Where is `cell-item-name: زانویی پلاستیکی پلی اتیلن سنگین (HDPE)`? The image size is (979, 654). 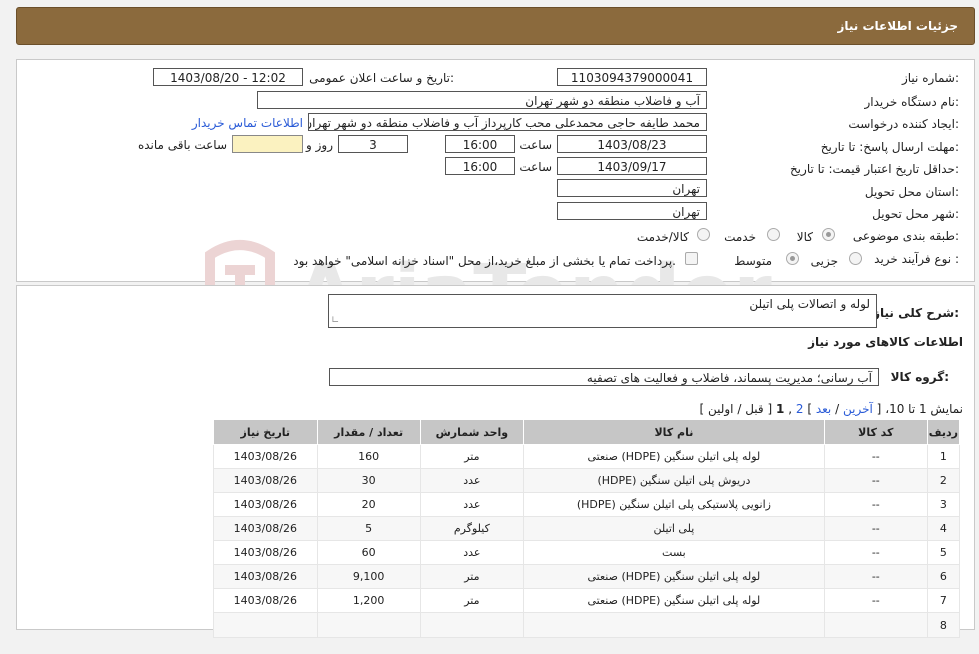
cell-item-name: زانویی پلاستیکی پلی اتیلن سنگین (HDPE) is located at coordinates (674, 504).